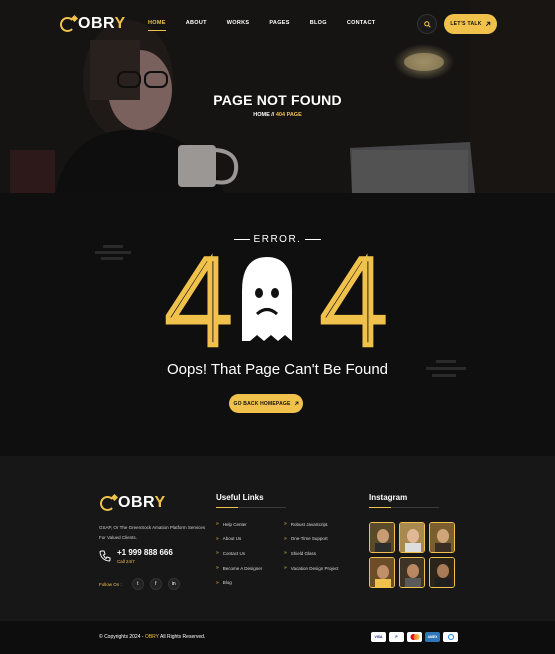 This screenshot has height=654, width=555. I want to click on breadcrumb-current: 404 PAGE, so click(288, 115).